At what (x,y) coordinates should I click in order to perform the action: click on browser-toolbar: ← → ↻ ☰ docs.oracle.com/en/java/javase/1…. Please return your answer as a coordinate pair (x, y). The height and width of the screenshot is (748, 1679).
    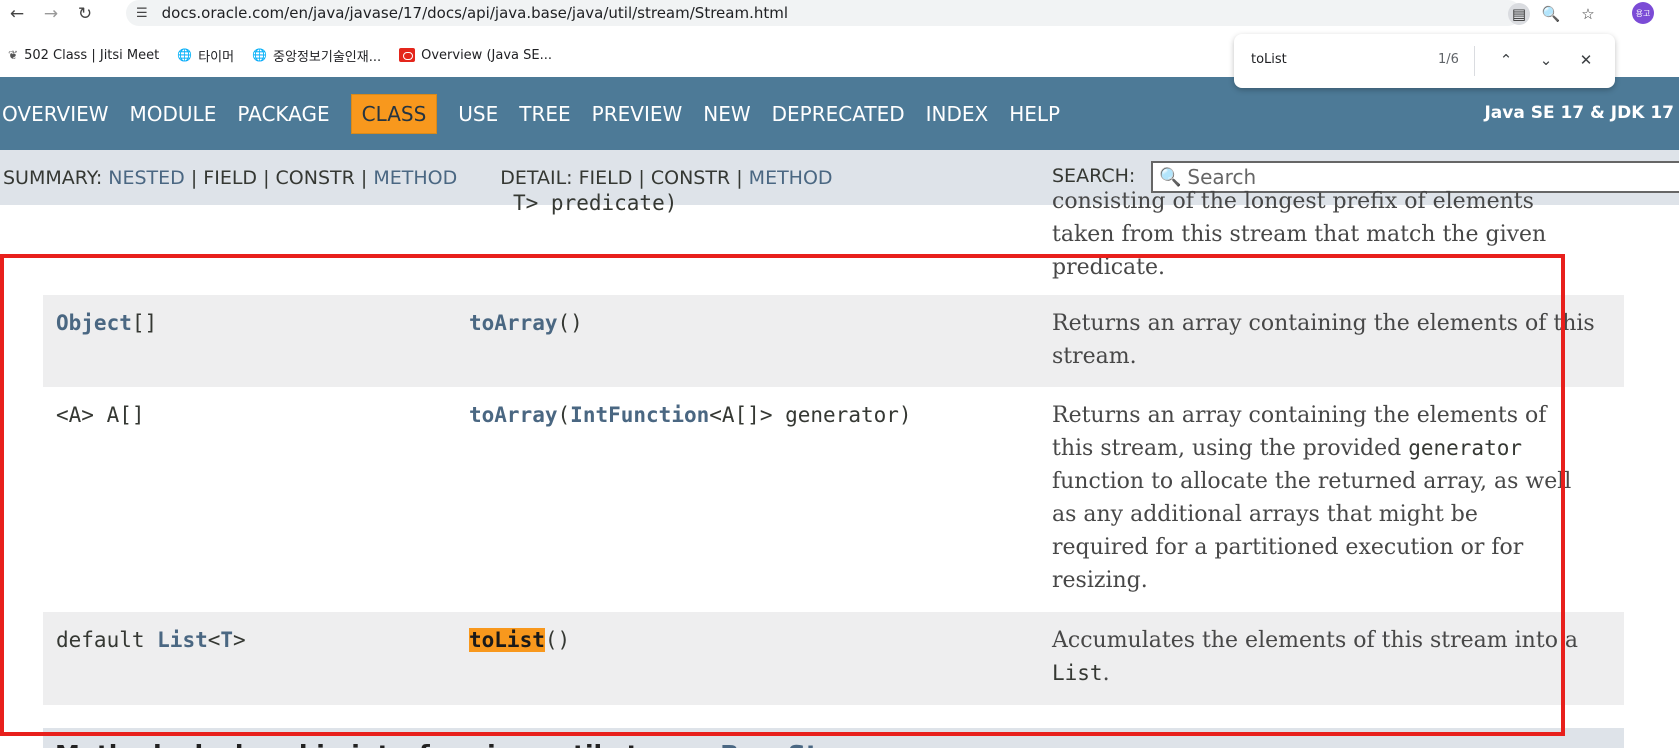
    Looking at the image, I should click on (839, 14).